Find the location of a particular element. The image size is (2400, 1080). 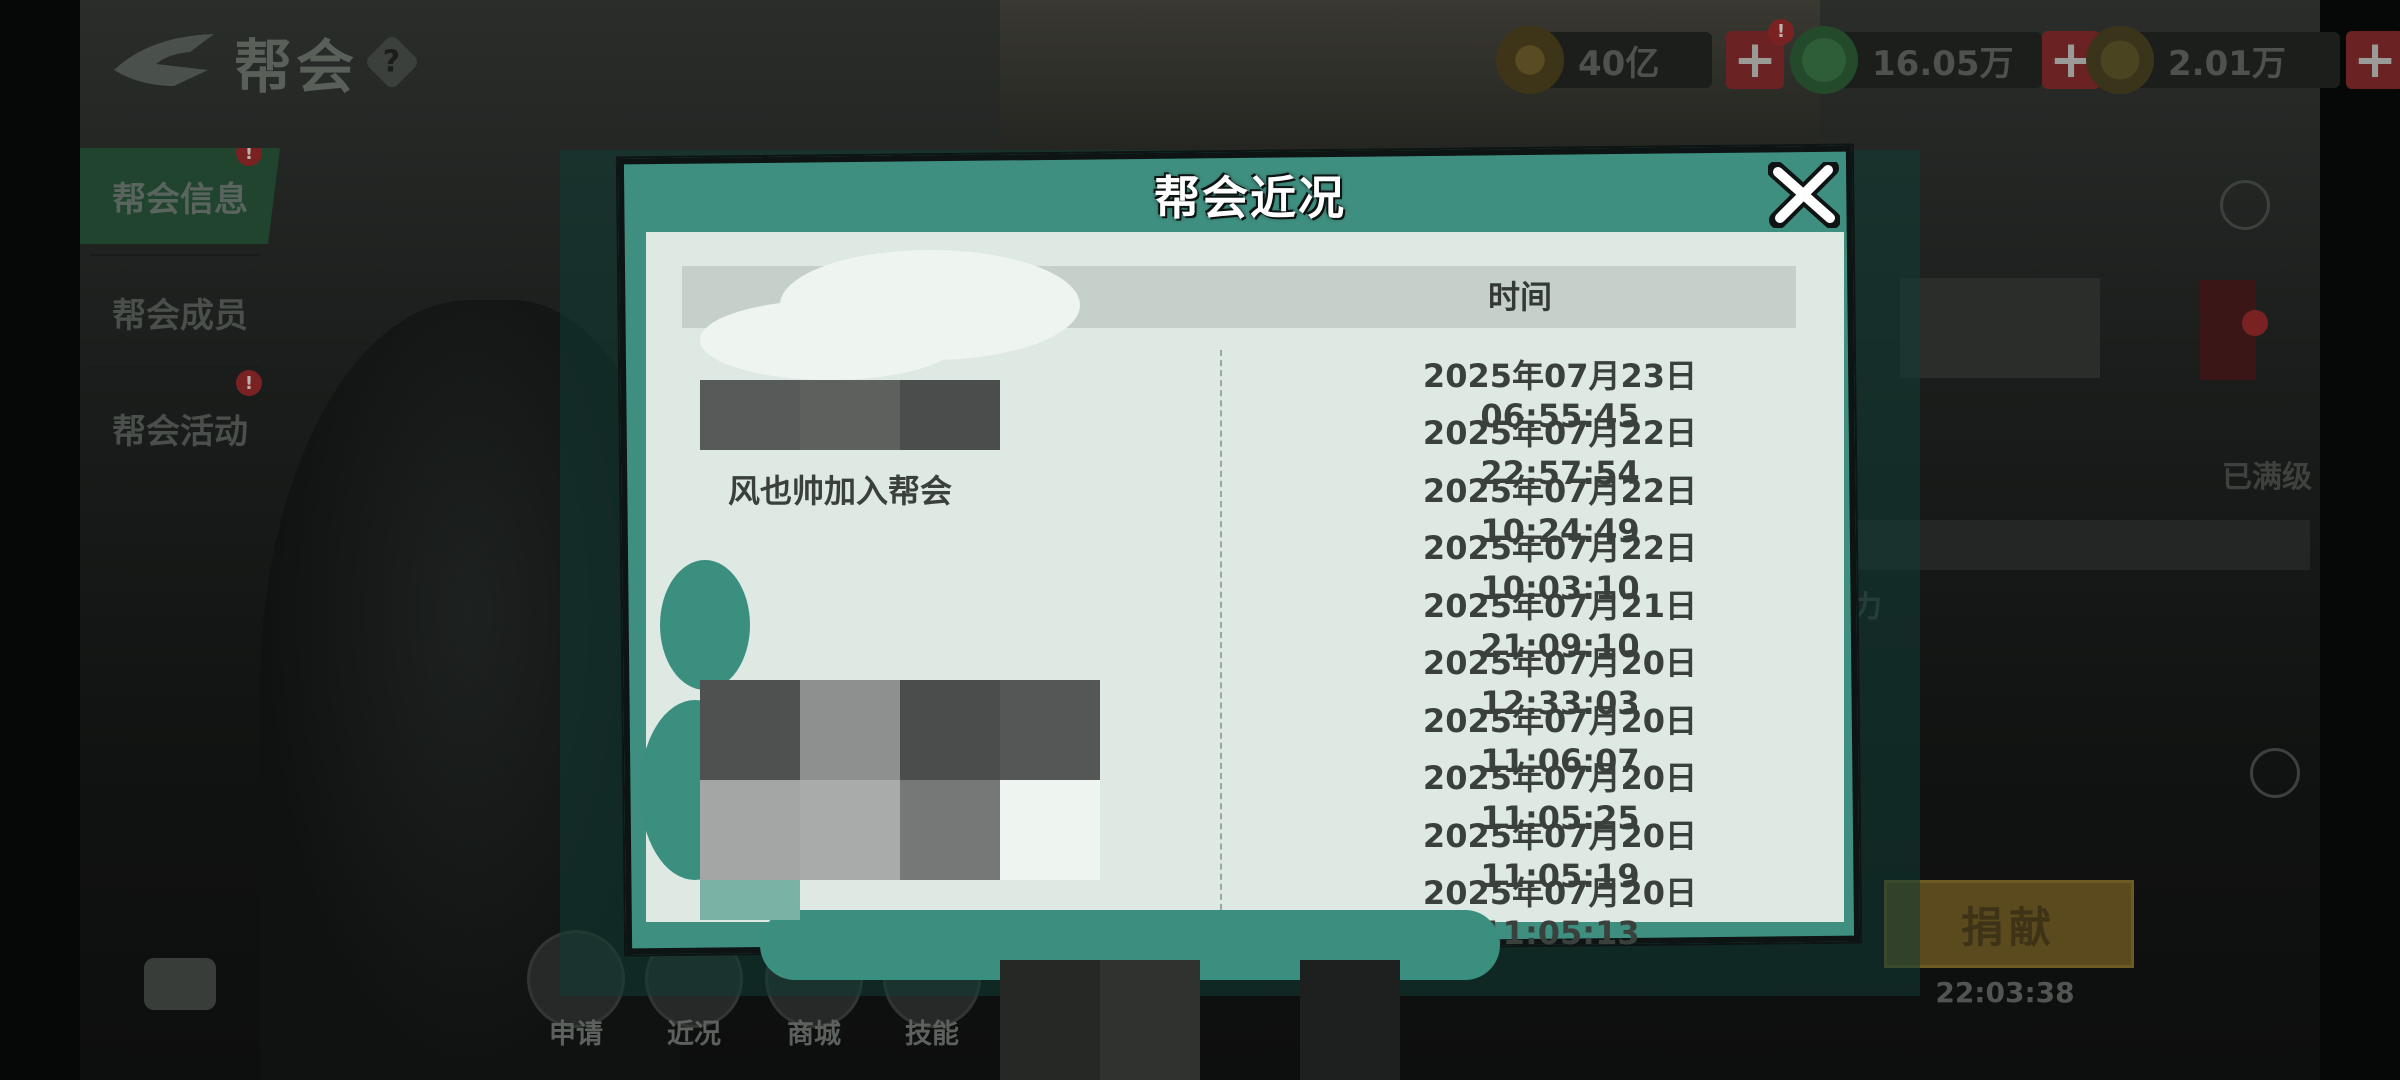

row-event: 风也帅加入帮会 is located at coordinates (840, 491).